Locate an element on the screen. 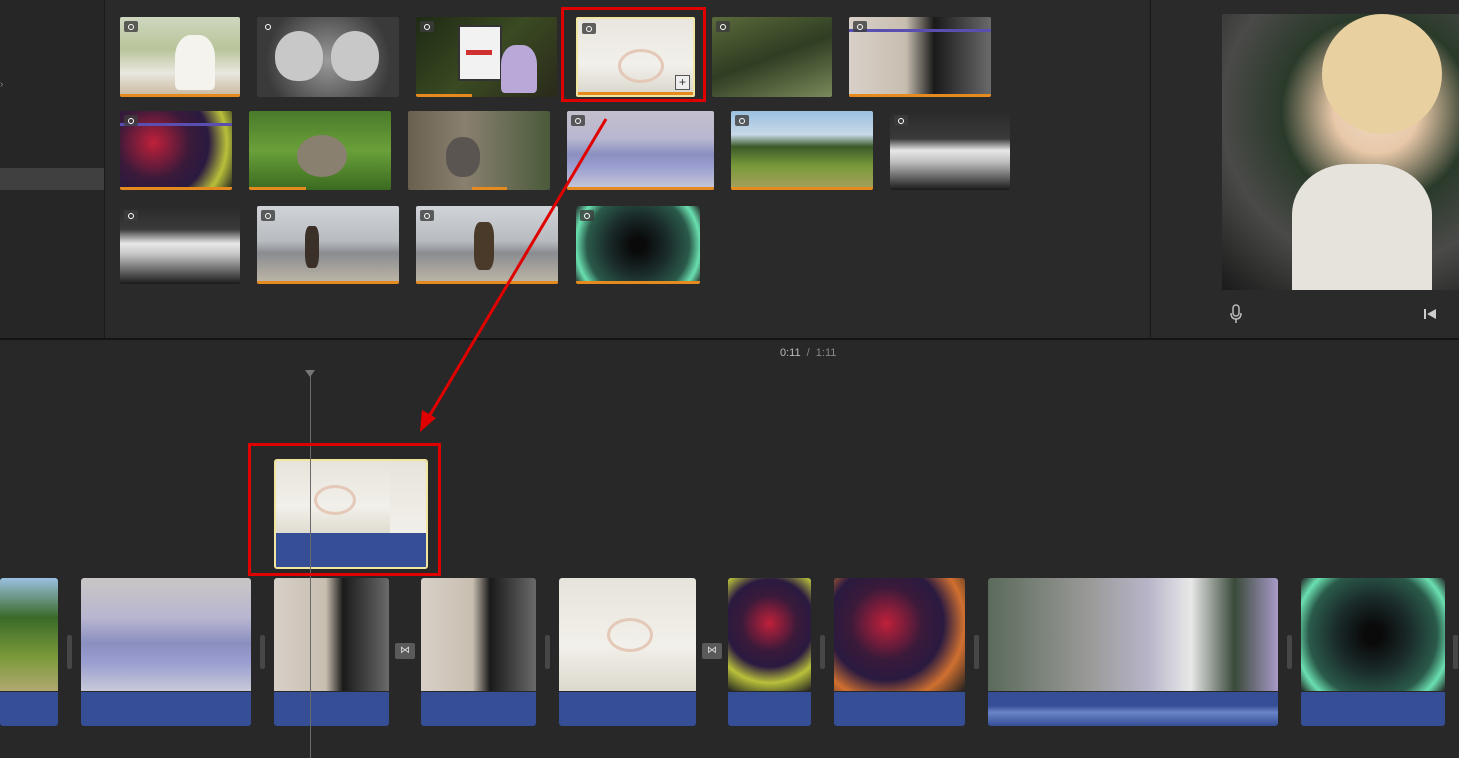 This screenshot has width=1459, height=758. drag-arrow is located at coordinates (514, 275).